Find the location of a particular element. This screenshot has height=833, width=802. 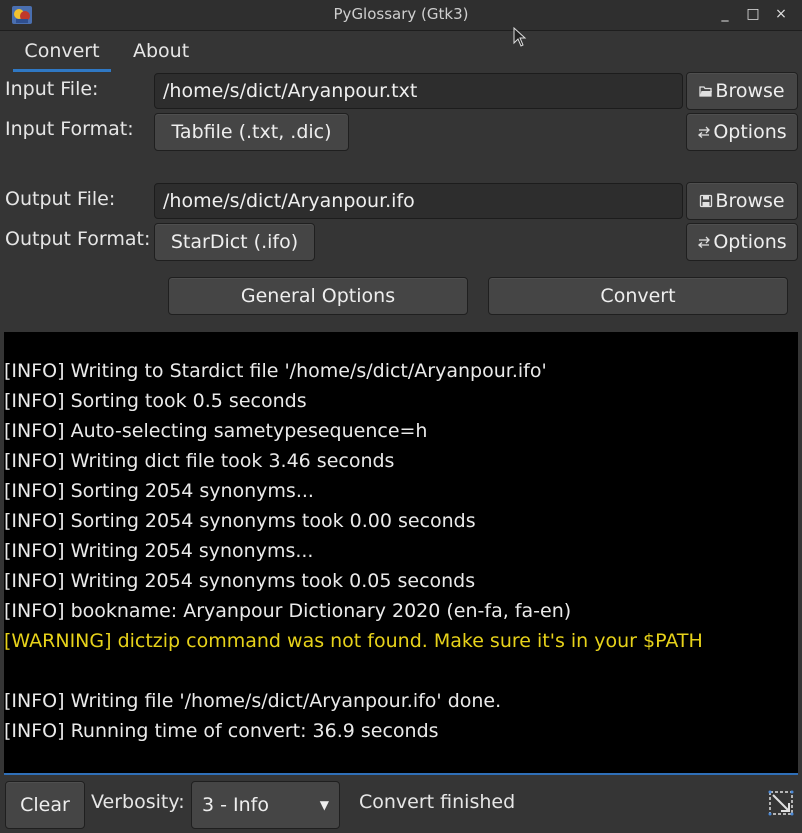

folder-open-icon is located at coordinates (706, 91).